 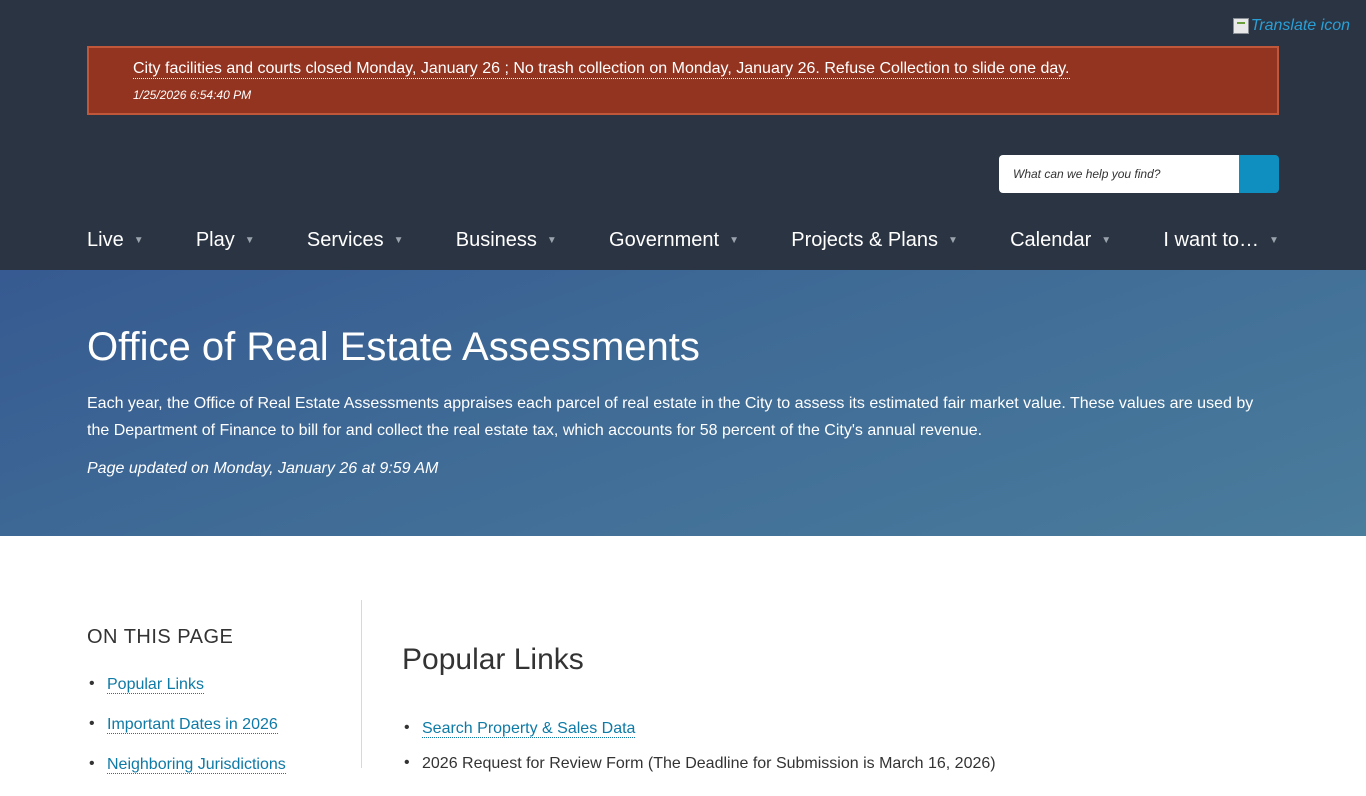 What do you see at coordinates (1051, 239) in the screenshot?
I see `nav-label: Calendar` at bounding box center [1051, 239].